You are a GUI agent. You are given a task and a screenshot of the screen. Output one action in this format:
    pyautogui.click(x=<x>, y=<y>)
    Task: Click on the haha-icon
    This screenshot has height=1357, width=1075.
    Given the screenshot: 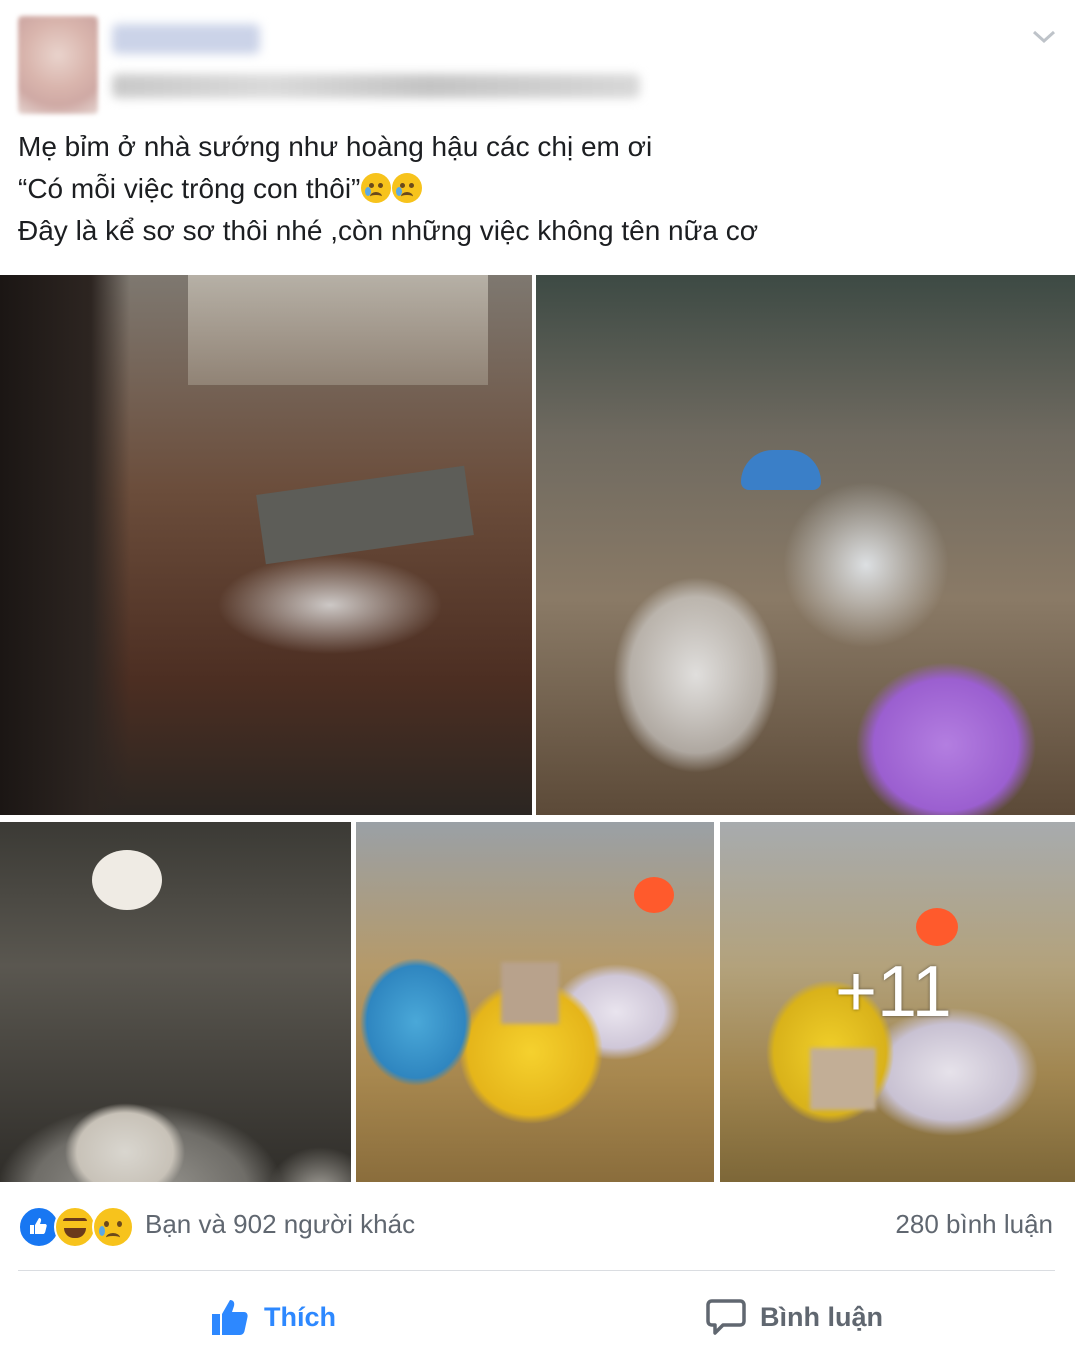 What is the action you would take?
    pyautogui.click(x=75, y=1227)
    